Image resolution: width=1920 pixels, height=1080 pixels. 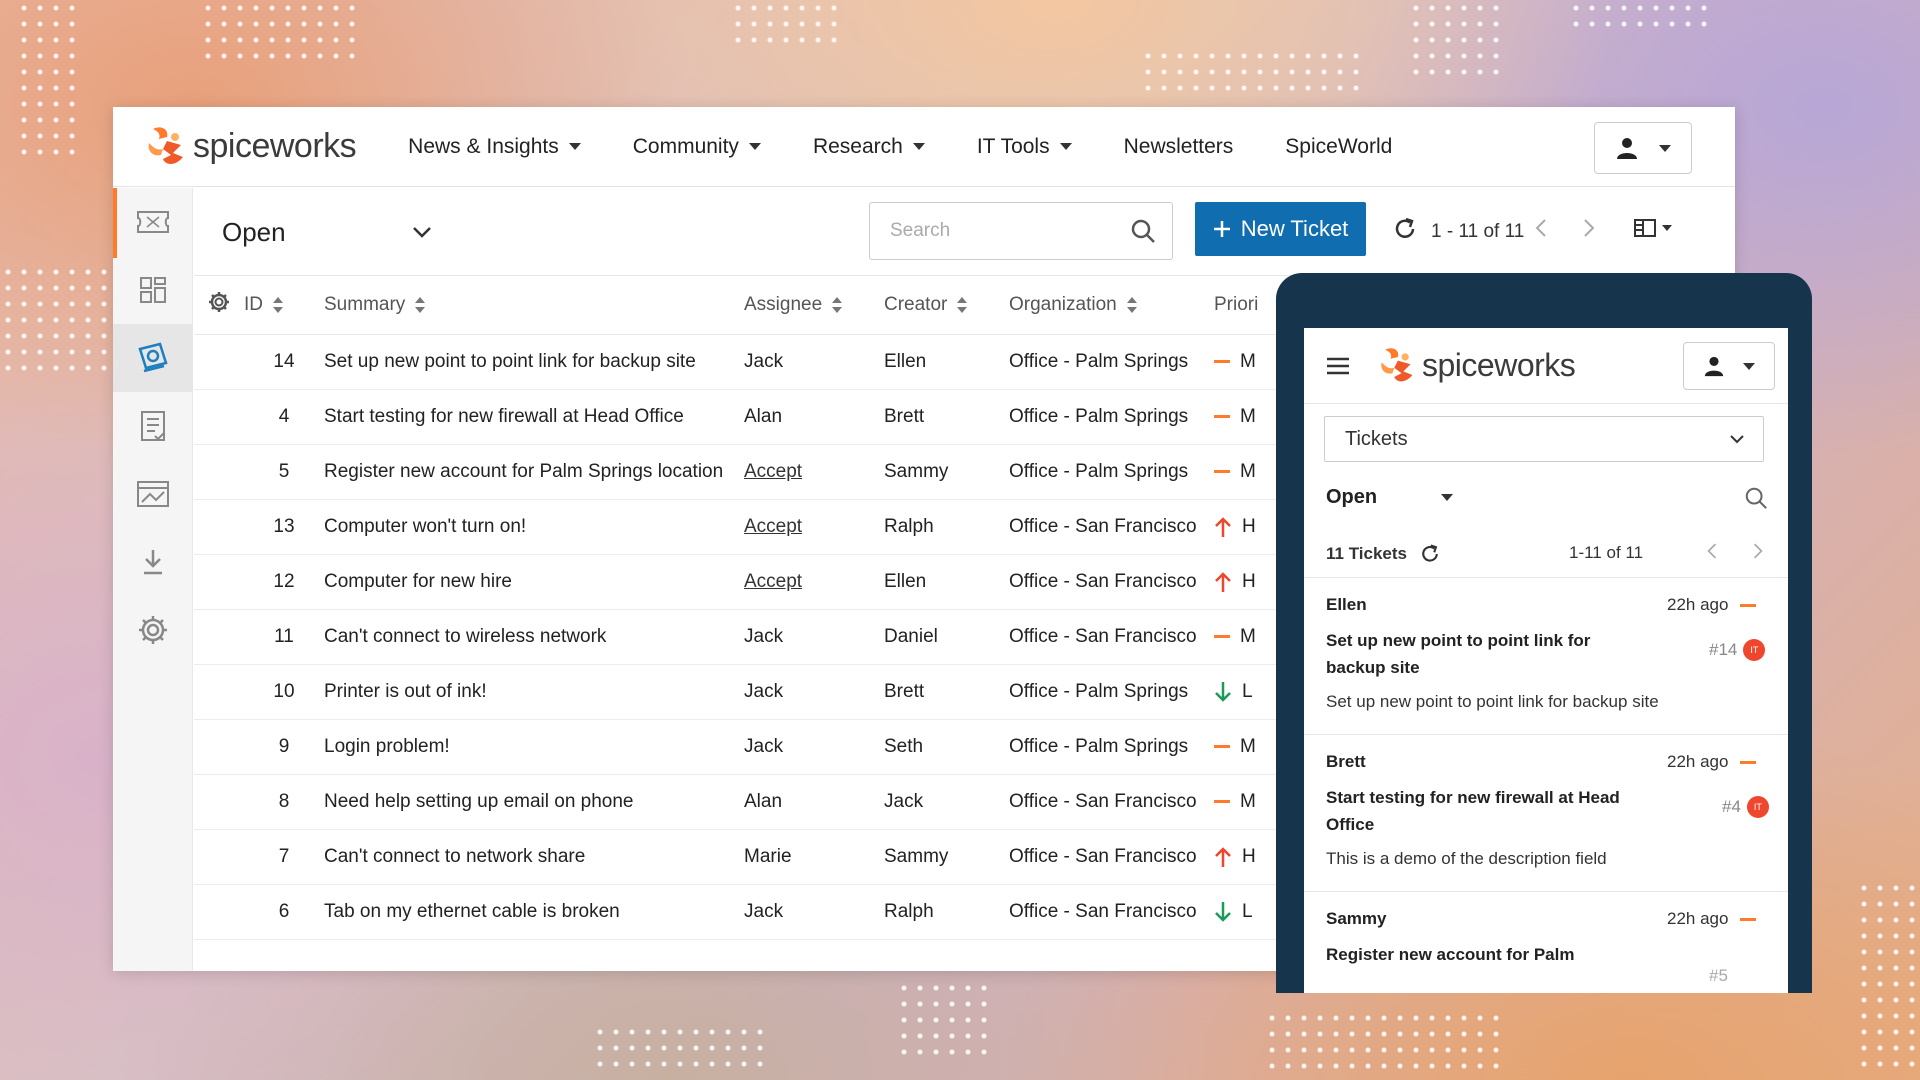 I want to click on ticket-summary: Computer for new hire, so click(x=534, y=582).